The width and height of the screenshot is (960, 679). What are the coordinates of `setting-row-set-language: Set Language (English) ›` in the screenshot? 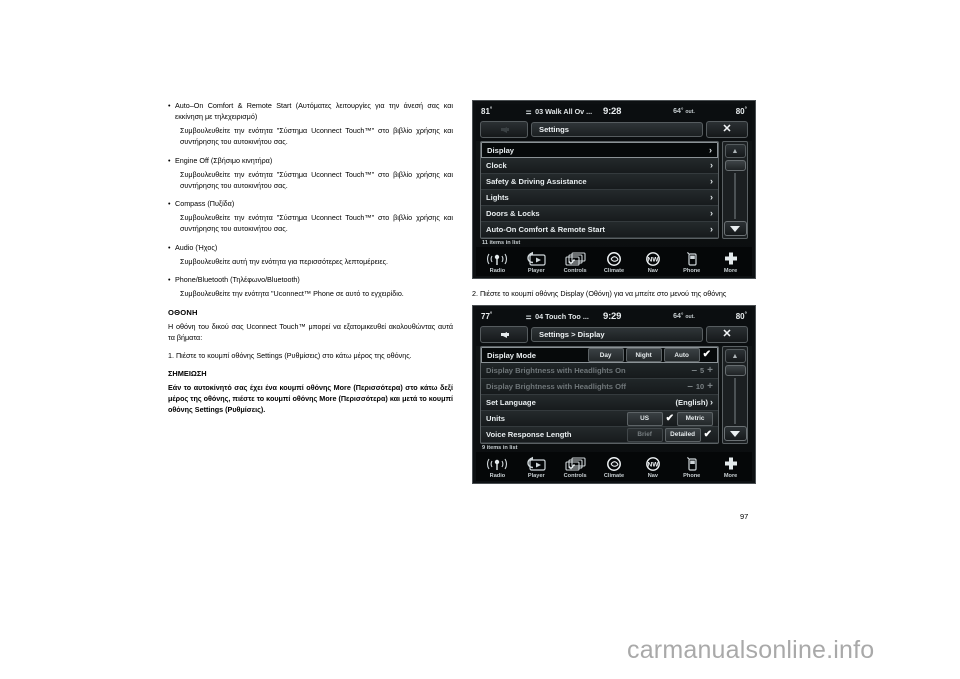 It's located at (599, 403).